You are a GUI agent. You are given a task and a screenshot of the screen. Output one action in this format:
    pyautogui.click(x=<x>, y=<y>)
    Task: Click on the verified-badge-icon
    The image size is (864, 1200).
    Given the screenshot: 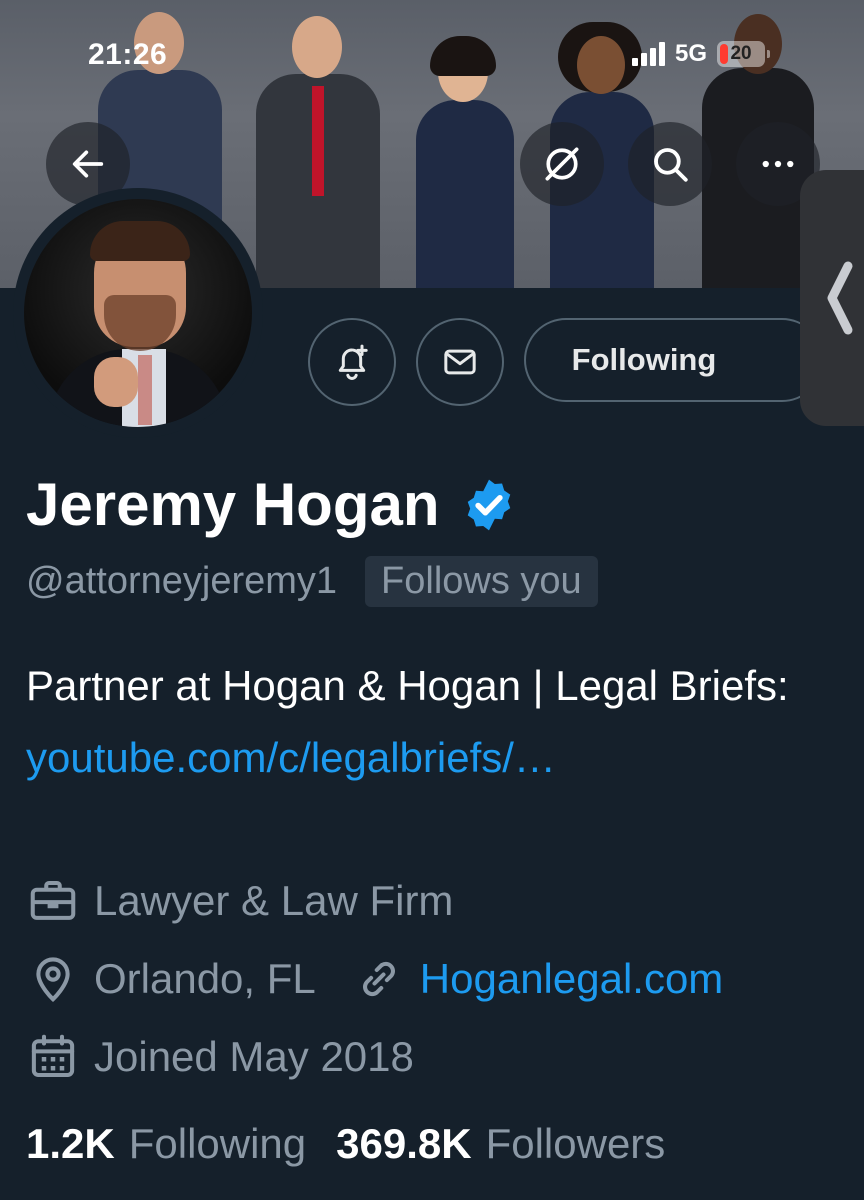 What is the action you would take?
    pyautogui.click(x=489, y=505)
    